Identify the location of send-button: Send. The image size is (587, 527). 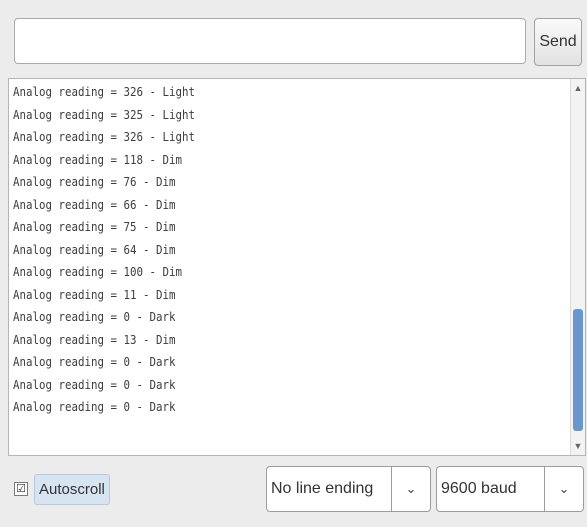
(558, 42).